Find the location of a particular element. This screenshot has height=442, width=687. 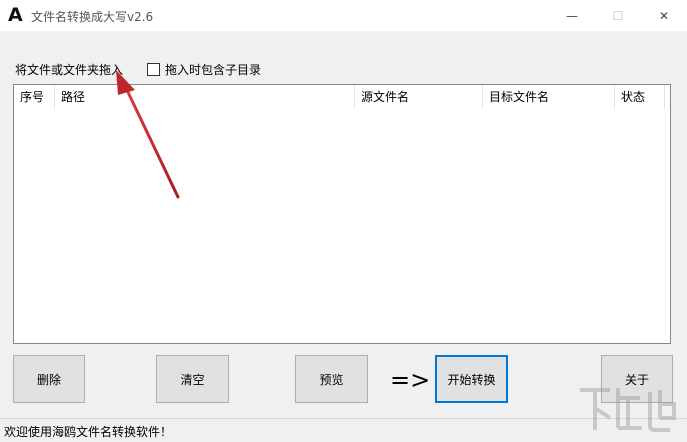

list-header: 序号 路径 源文件名 目标文件名 状态 is located at coordinates (342, 97).